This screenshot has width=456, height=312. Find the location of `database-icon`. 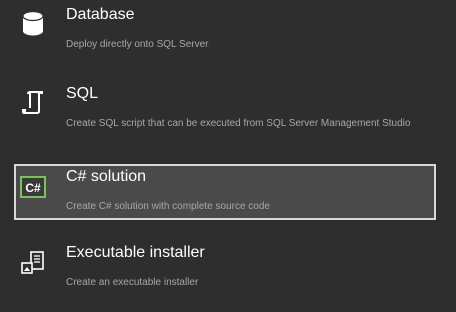

database-icon is located at coordinates (33, 23).